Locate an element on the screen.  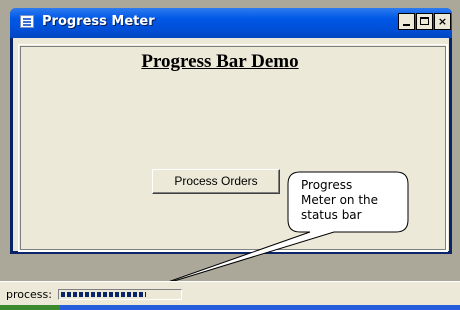
status-label: process: is located at coordinates (29, 294).